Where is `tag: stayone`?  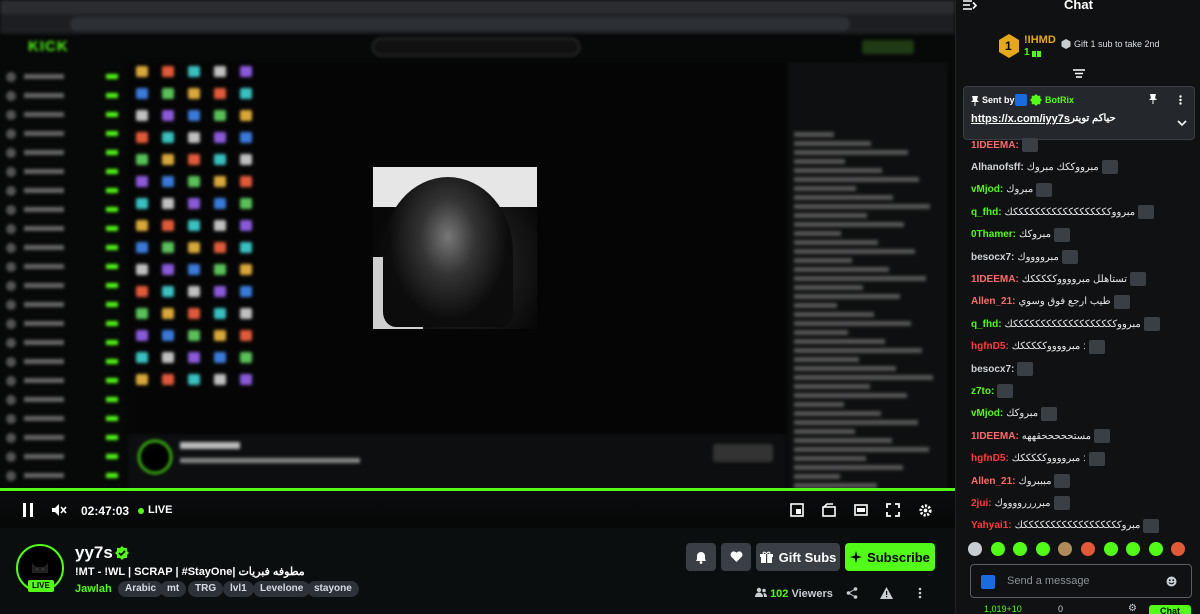 tag: stayone is located at coordinates (333, 589).